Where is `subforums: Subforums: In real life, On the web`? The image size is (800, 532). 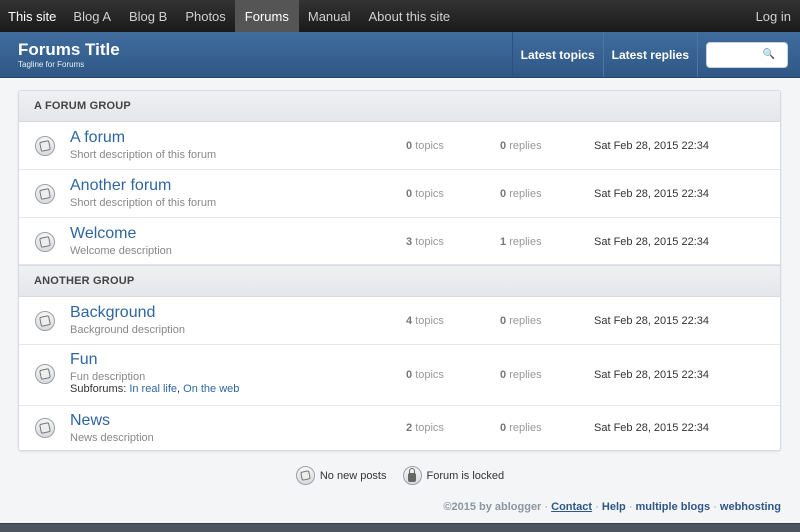
subforums: Subforums: In real life, On the web is located at coordinates (155, 389).